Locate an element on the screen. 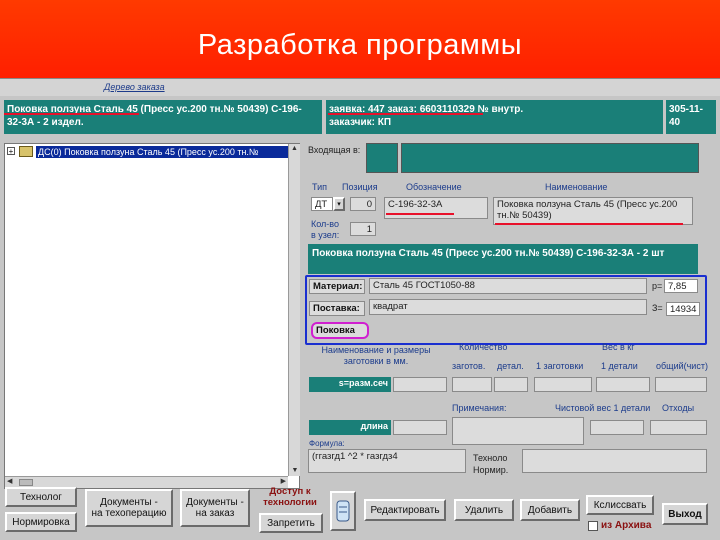  incoming-field-a is located at coordinates (382, 158).